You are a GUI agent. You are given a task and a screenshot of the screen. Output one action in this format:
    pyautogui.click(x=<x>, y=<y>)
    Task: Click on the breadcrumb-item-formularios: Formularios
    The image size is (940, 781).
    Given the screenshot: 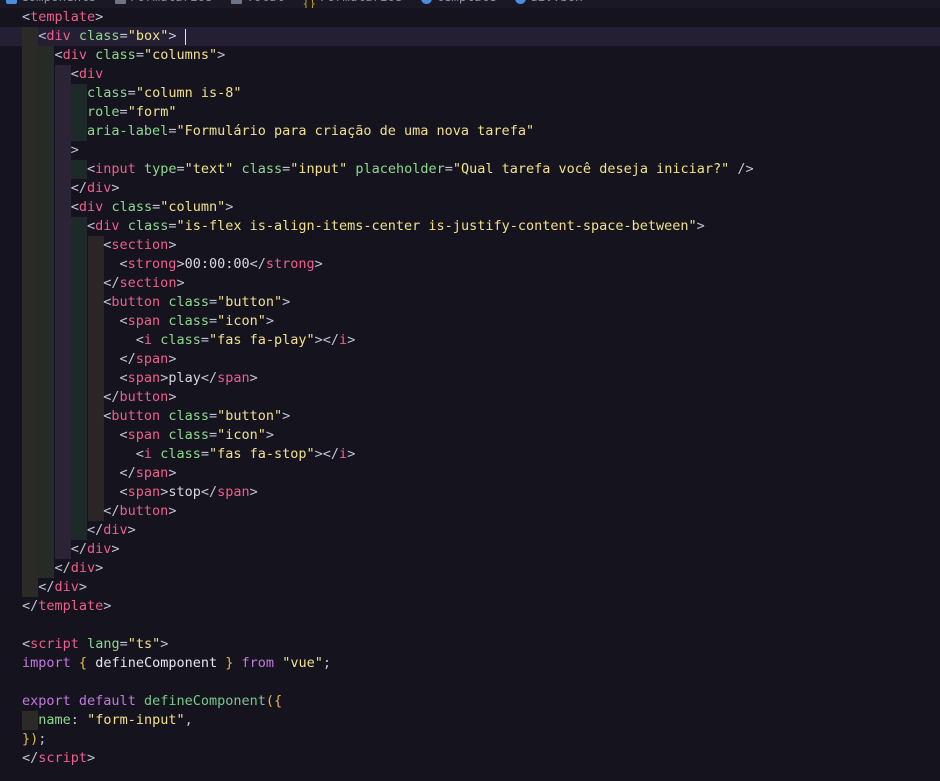 What is the action you would take?
    pyautogui.click(x=163, y=4)
    